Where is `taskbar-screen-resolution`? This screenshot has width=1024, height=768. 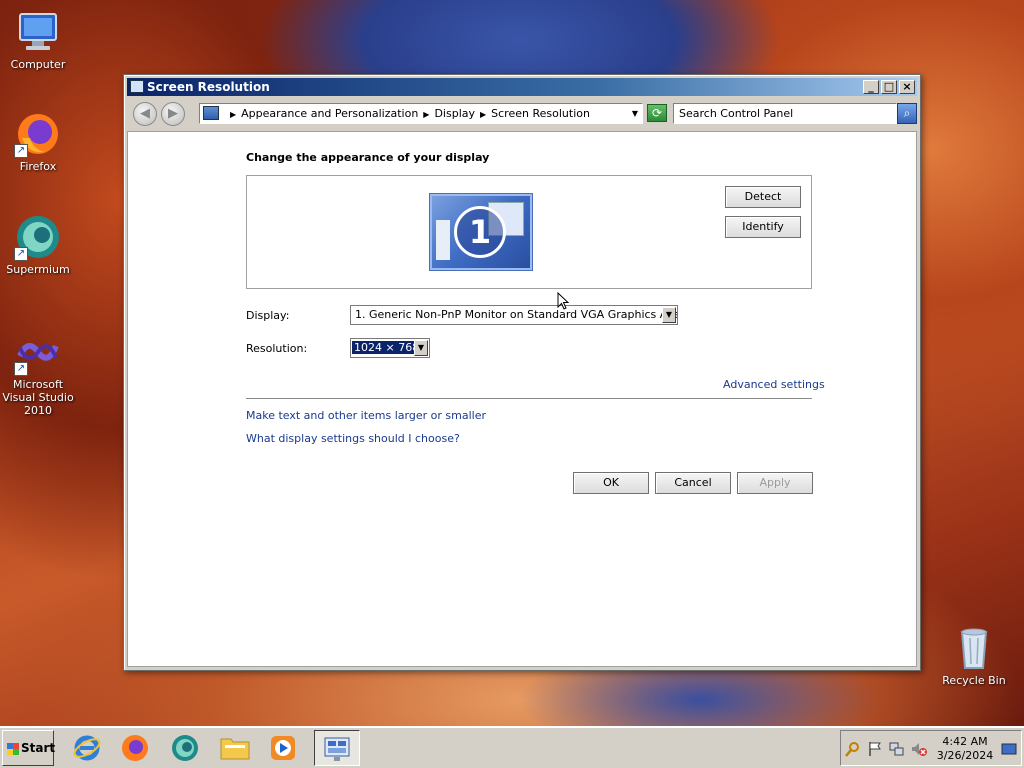
taskbar-screen-resolution is located at coordinates (337, 748).